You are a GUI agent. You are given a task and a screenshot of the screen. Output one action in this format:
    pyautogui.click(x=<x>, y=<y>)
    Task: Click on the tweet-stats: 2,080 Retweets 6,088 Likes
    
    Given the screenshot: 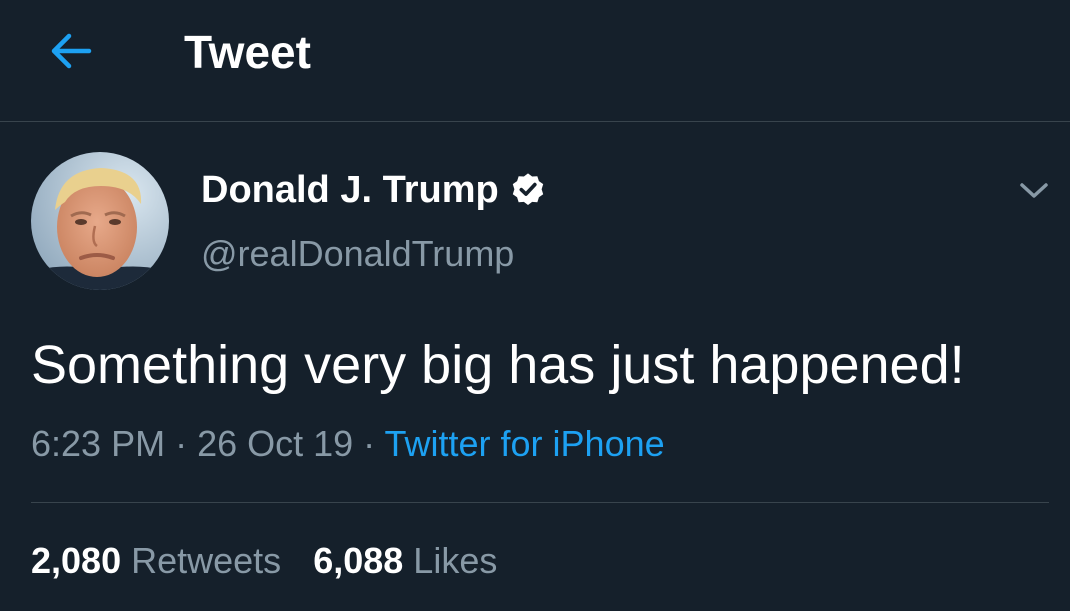 What is the action you would take?
    pyautogui.click(x=264, y=561)
    